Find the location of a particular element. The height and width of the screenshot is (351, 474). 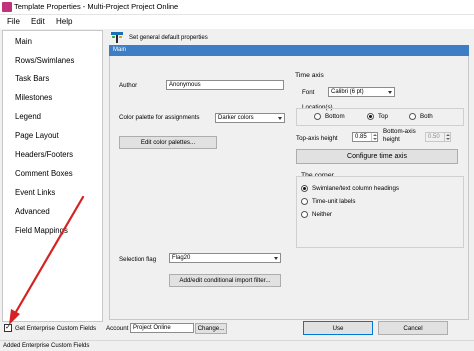

sidebar-item-legend: Legend is located at coordinates (28, 116).